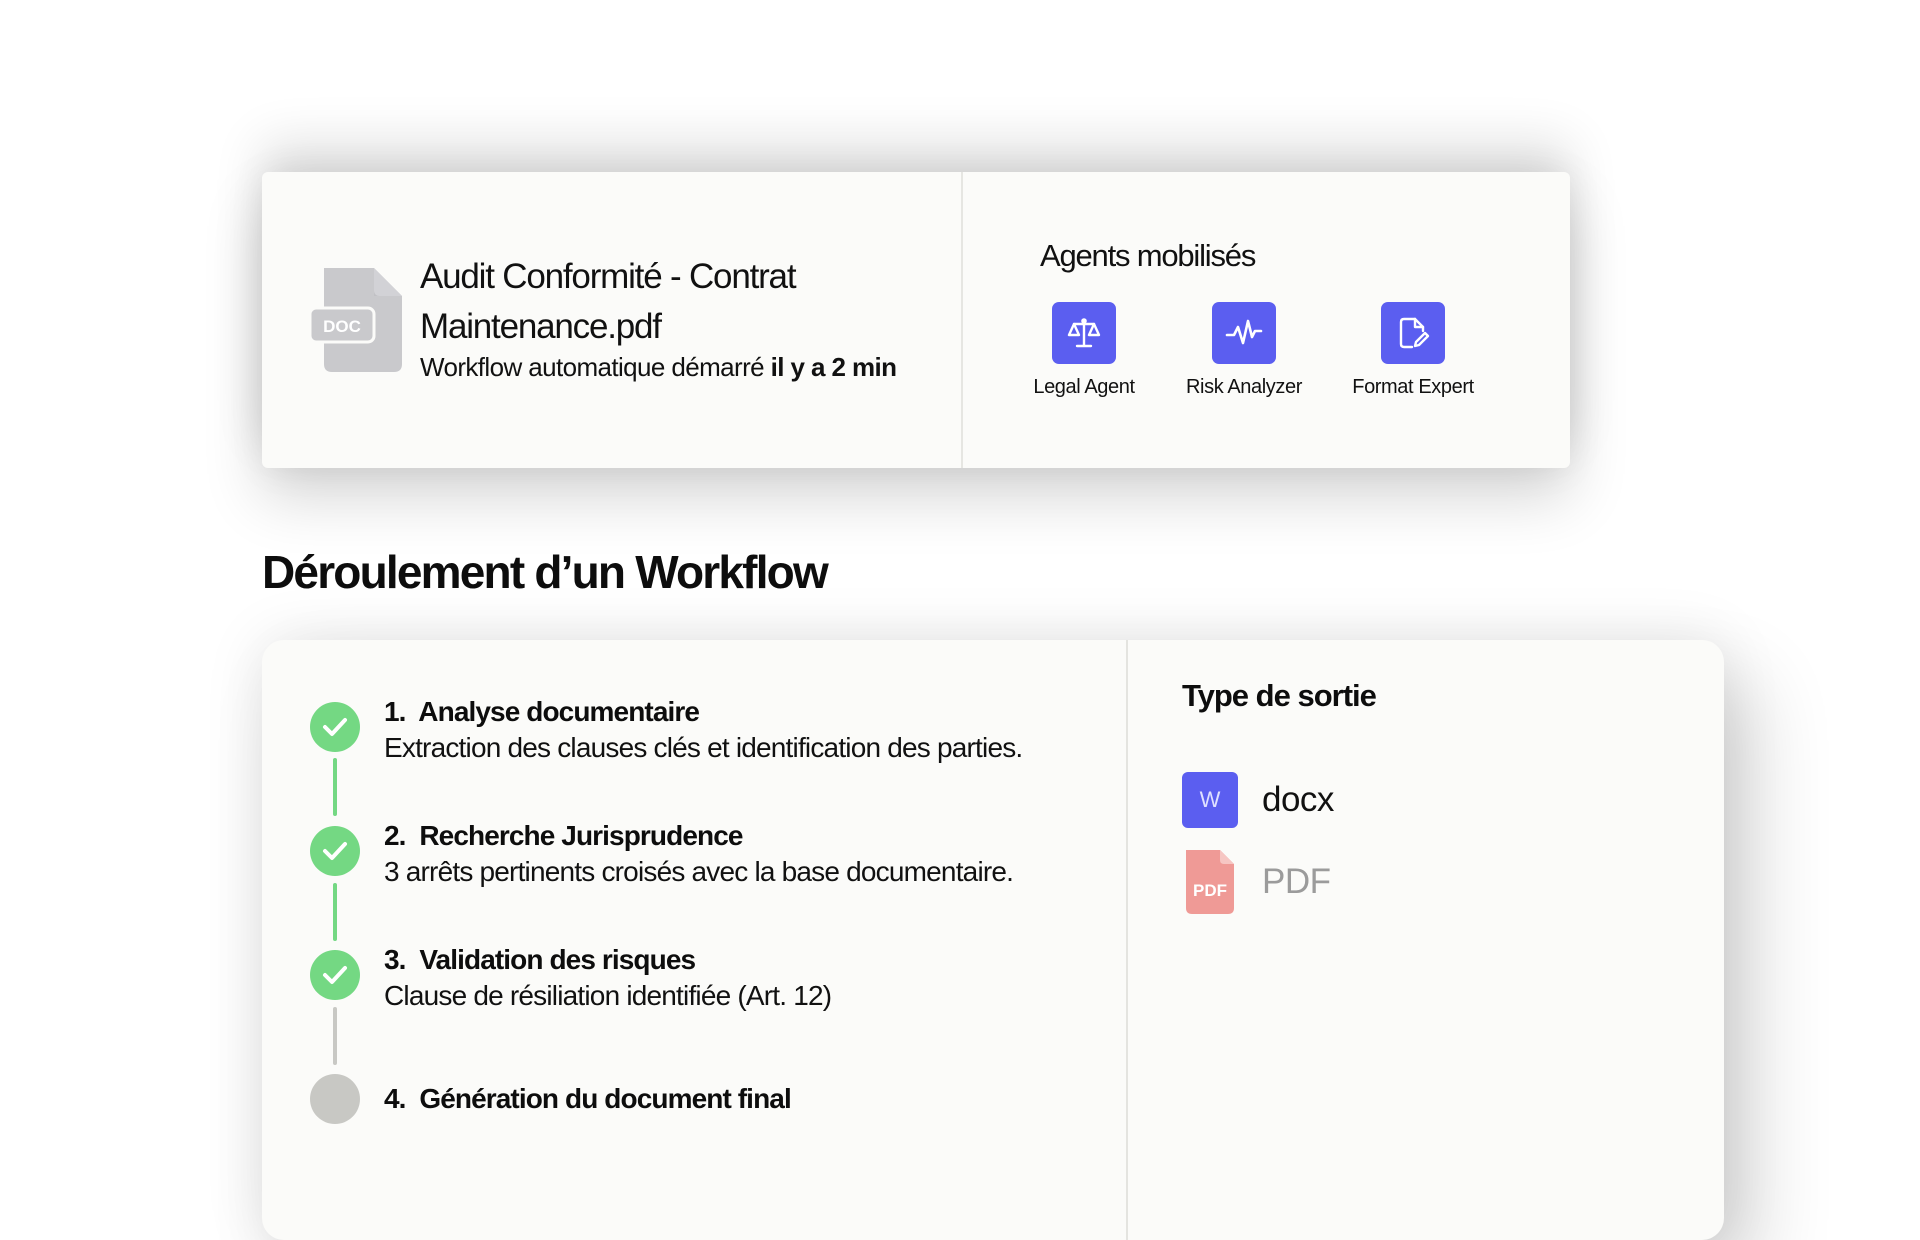  I want to click on step-title: 4. Génération du document final, so click(588, 1098).